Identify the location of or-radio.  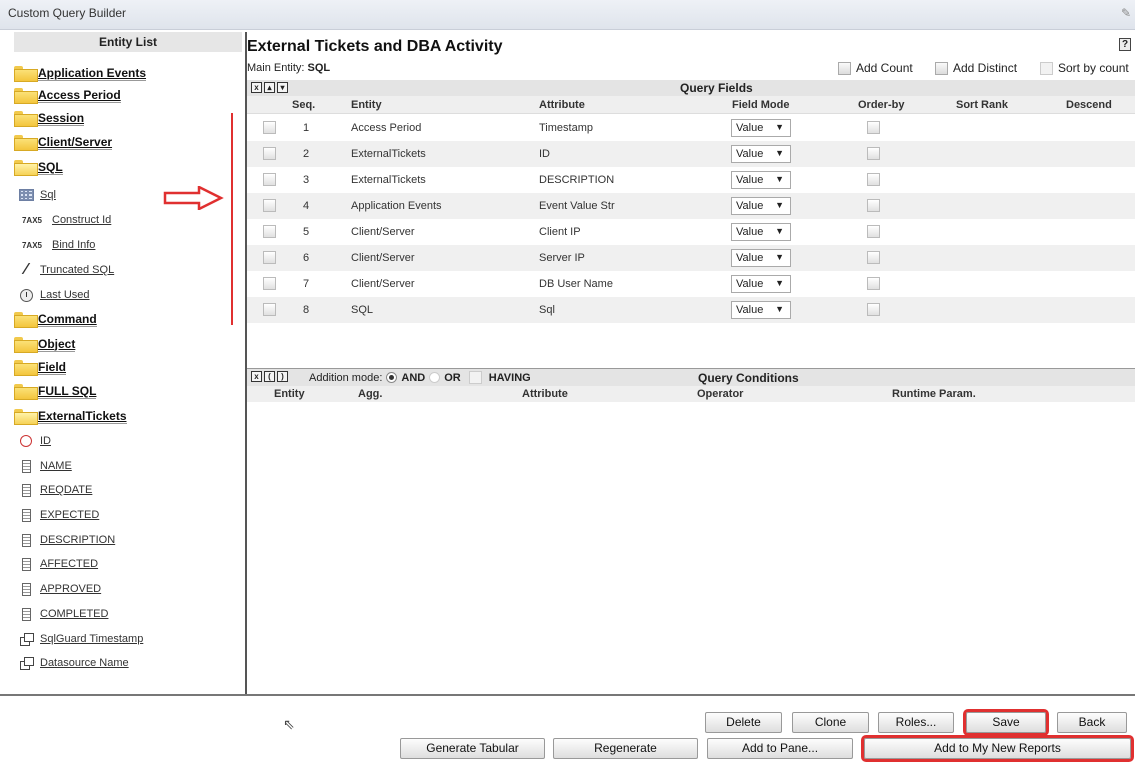
(435, 377).